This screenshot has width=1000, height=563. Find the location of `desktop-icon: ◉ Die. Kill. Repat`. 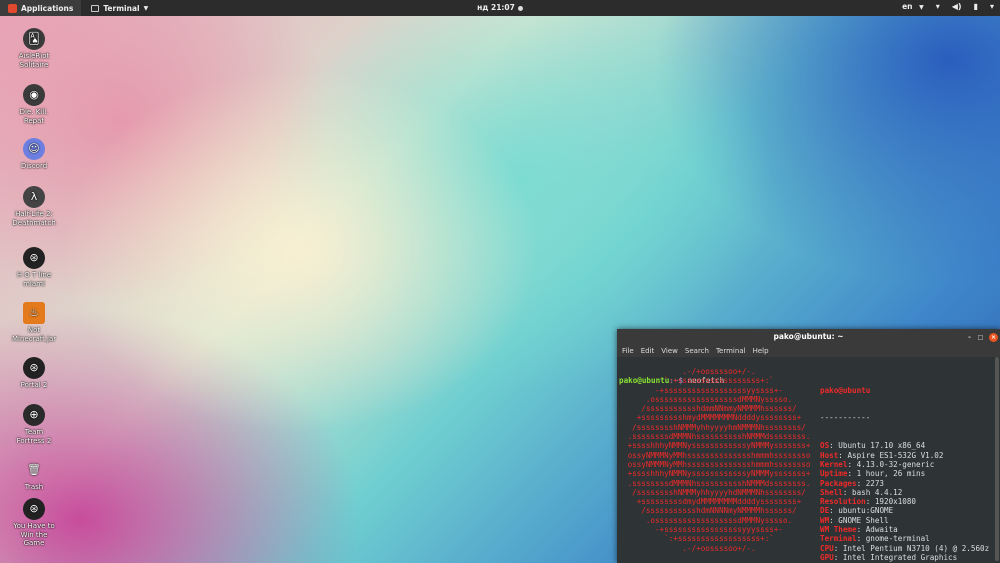

desktop-icon: ◉ Die. Kill. Repat is located at coordinates (34, 104).